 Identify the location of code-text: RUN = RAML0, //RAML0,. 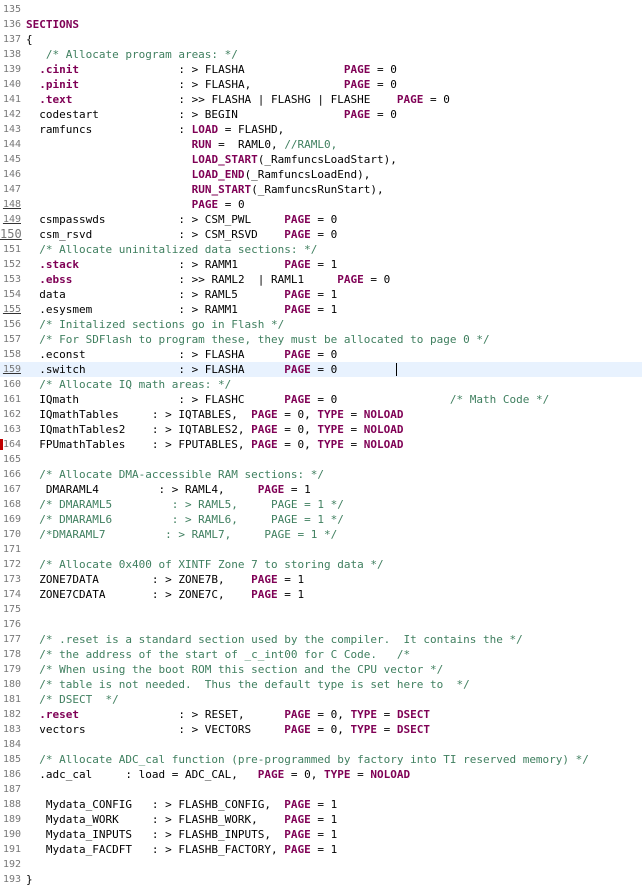
(182, 144).